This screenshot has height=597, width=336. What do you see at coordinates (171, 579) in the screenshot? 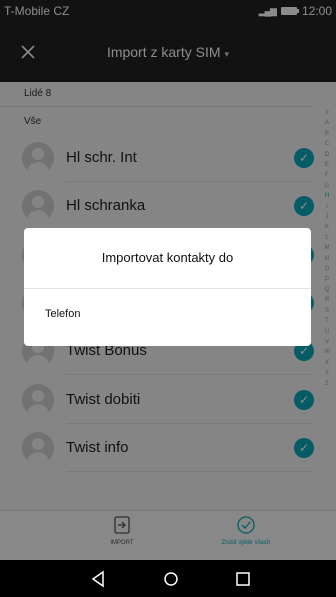
I see `home-icon` at bounding box center [171, 579].